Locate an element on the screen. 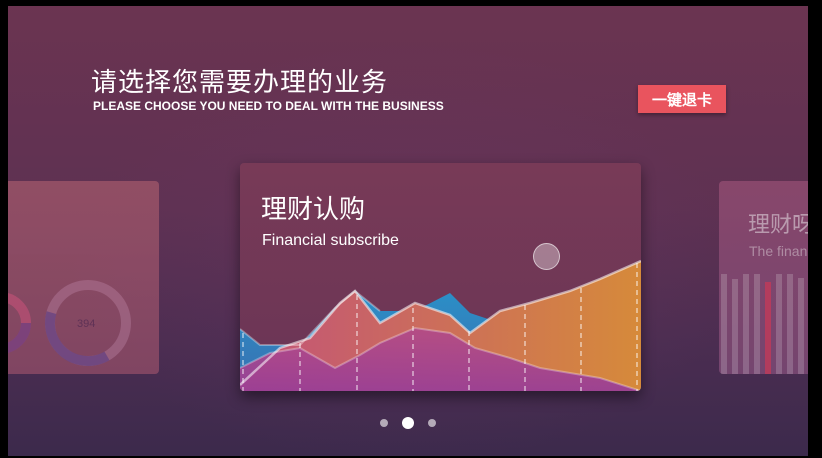 The image size is (822, 458). eject-card-button: 一键退卡 is located at coordinates (682, 99).